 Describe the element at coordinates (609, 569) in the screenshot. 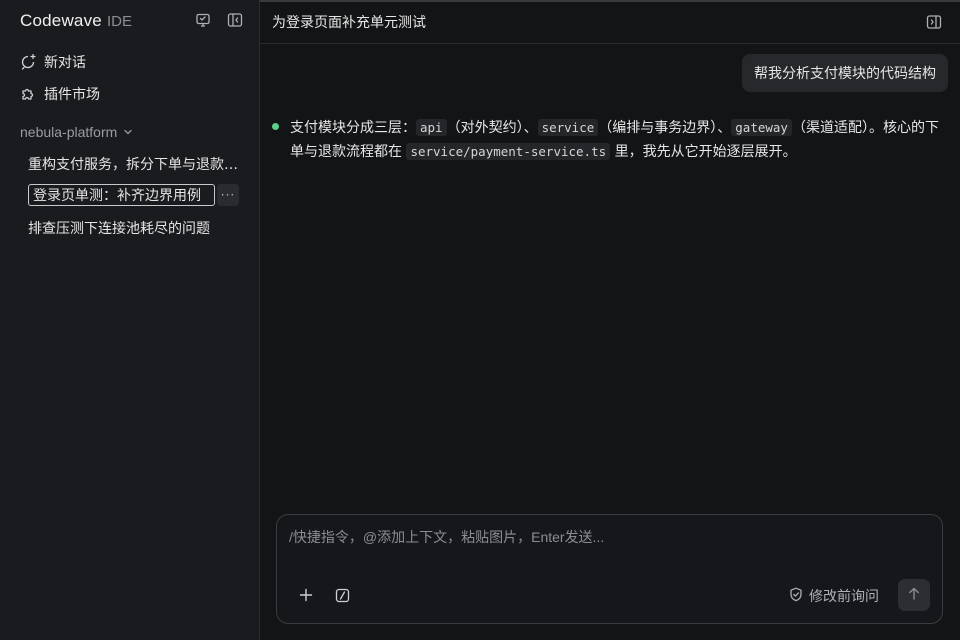

I see `composer: 修改前询问` at that location.